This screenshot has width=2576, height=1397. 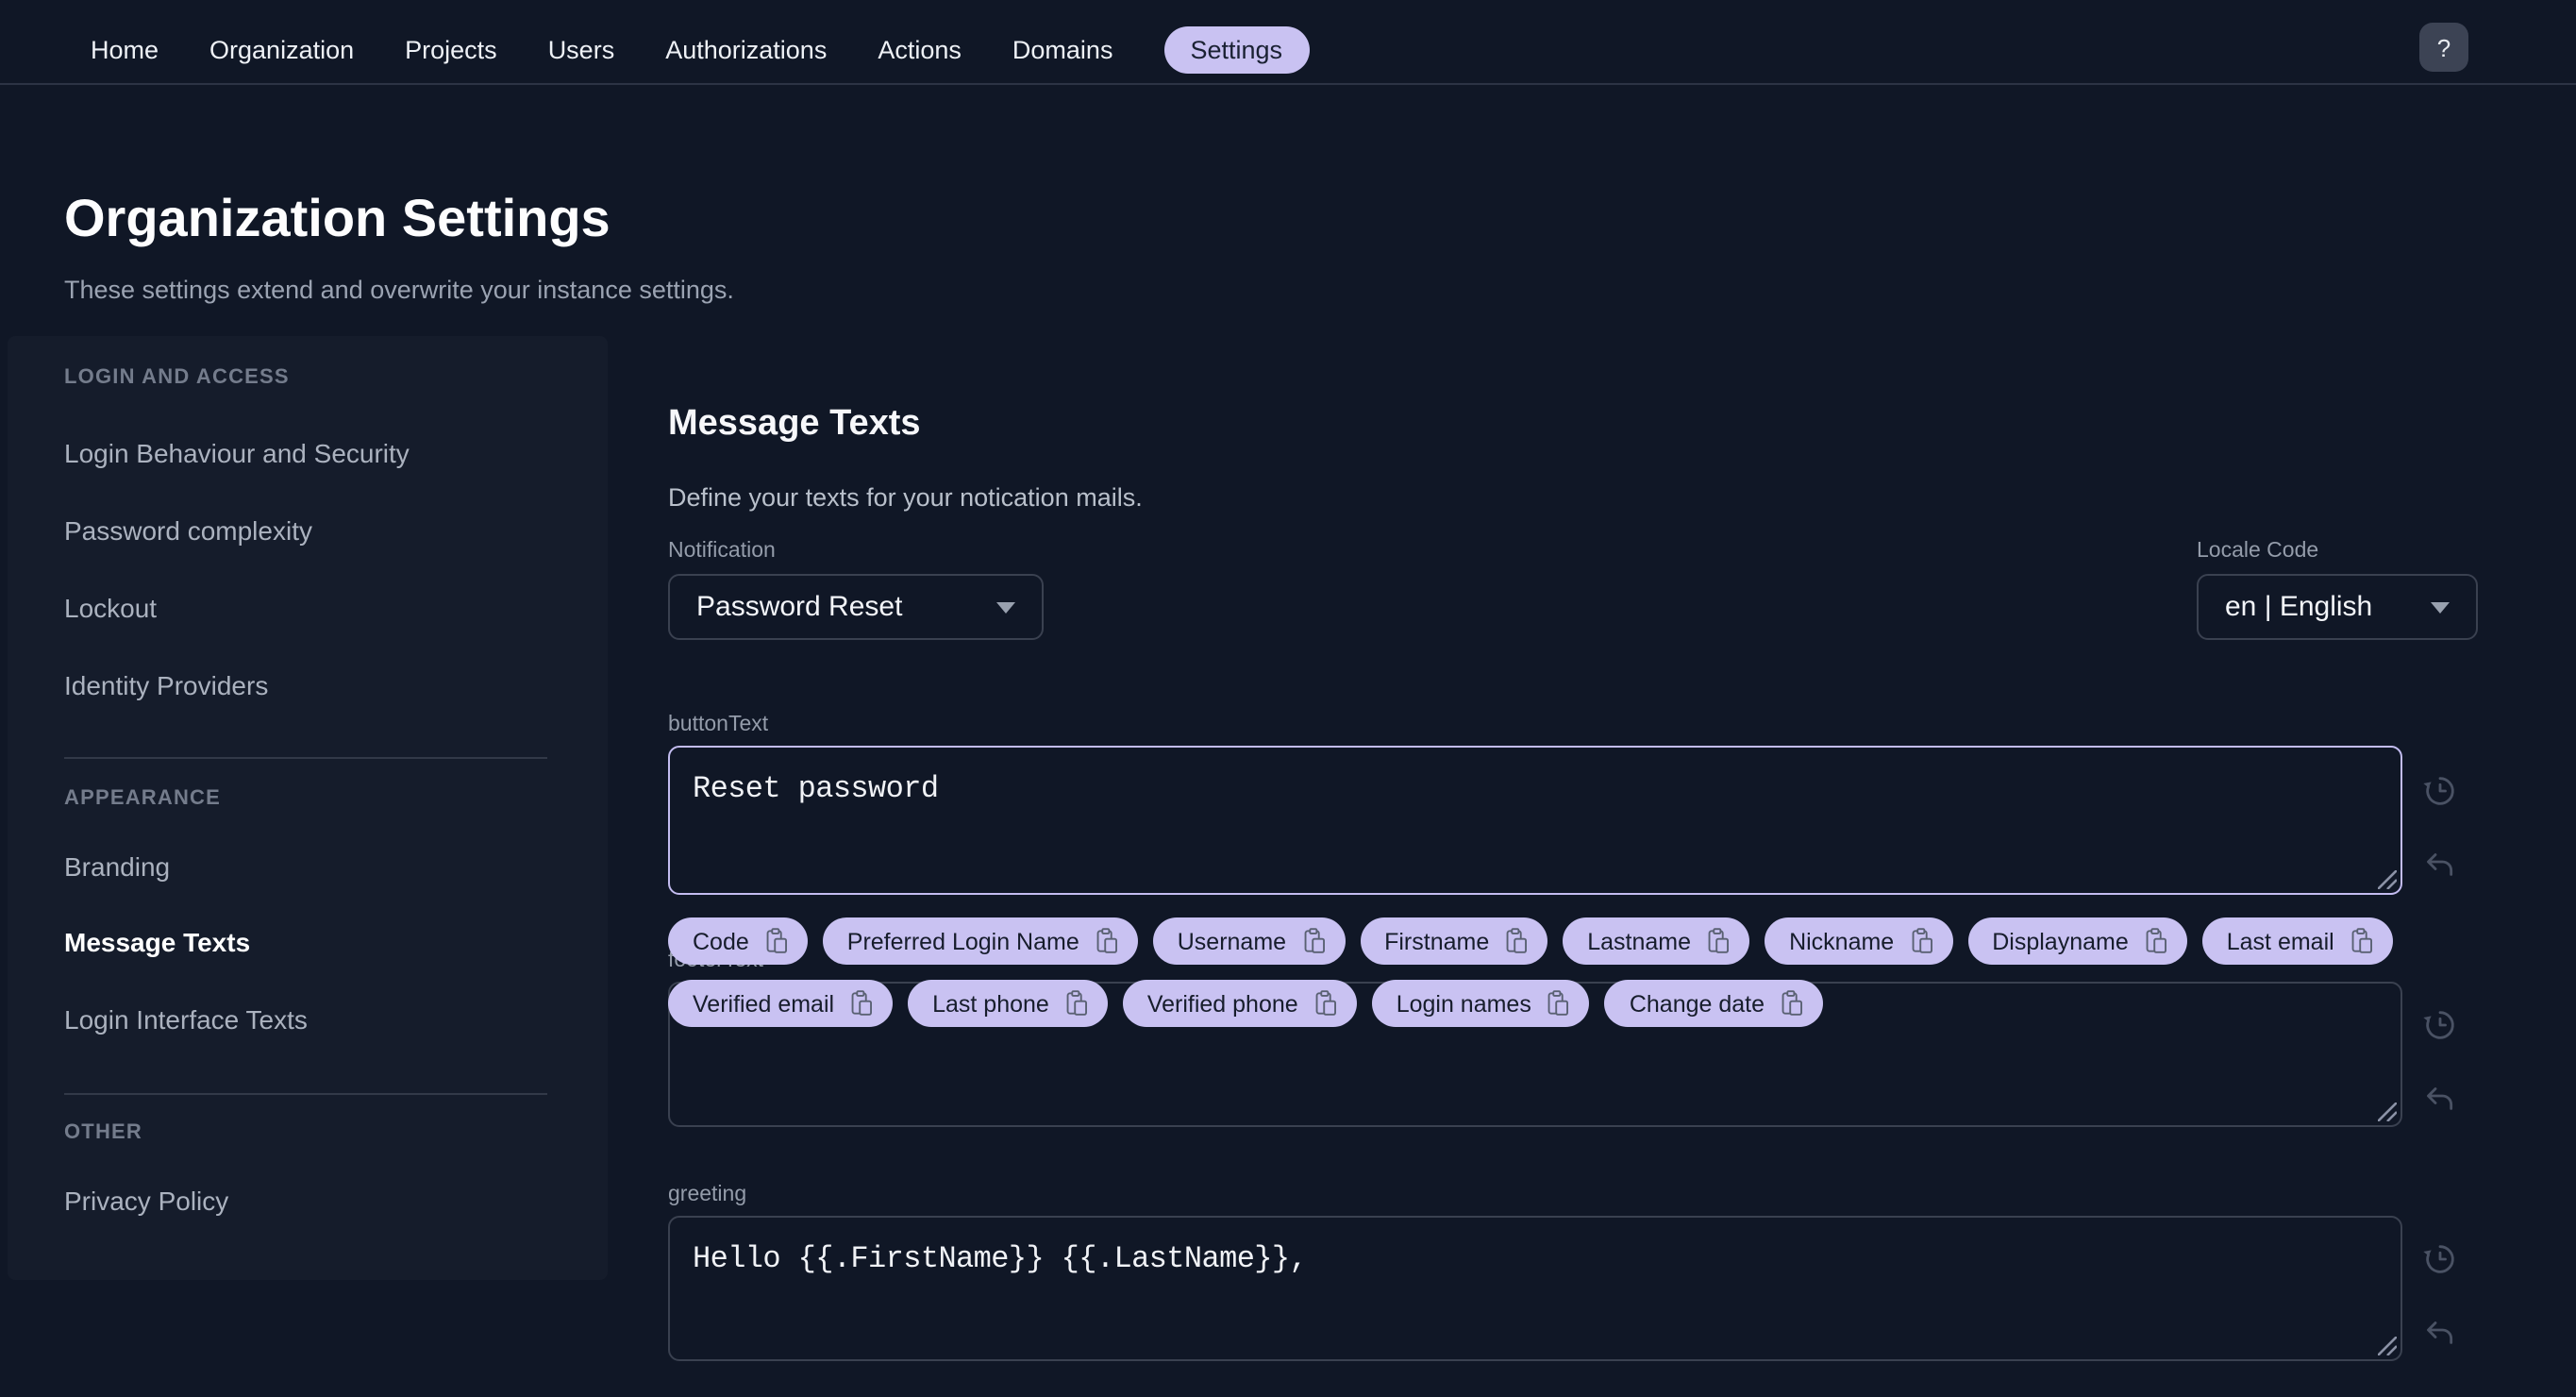 What do you see at coordinates (2299, 607) in the screenshot?
I see `locale-code-select-value: en | English` at bounding box center [2299, 607].